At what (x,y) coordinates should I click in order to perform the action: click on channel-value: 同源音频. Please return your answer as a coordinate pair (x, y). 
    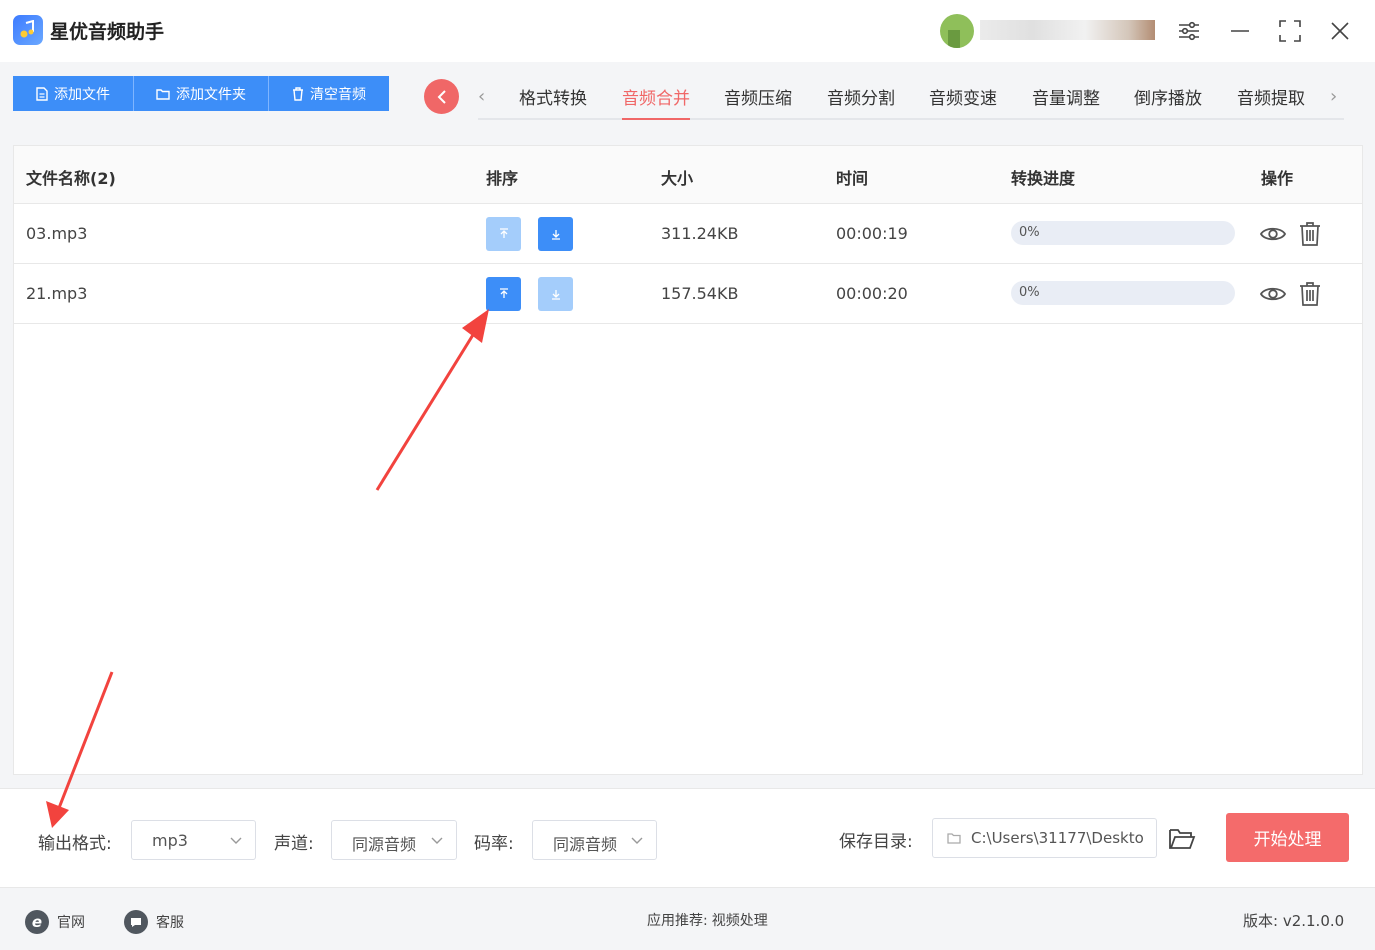
    Looking at the image, I should click on (384, 844).